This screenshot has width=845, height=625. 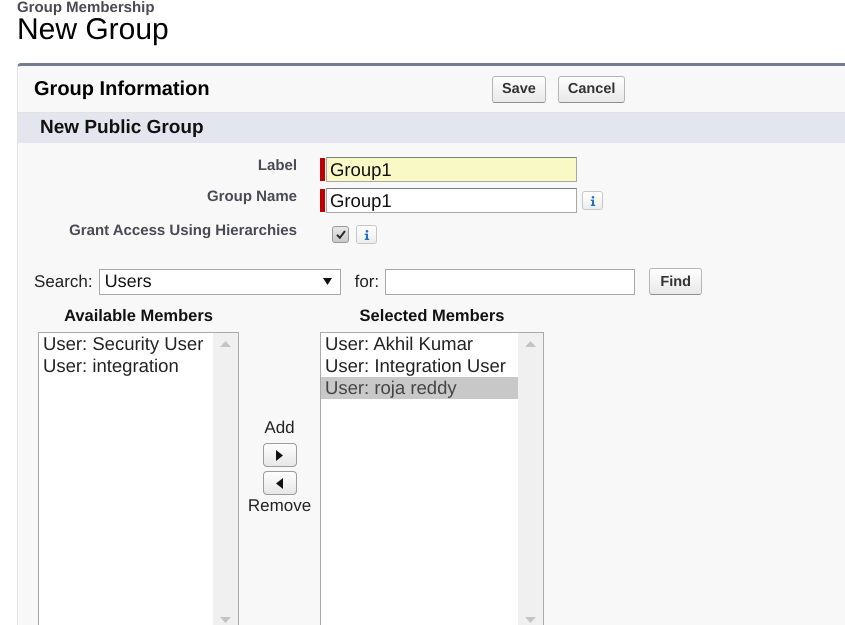 I want to click on check-icon, so click(x=341, y=234).